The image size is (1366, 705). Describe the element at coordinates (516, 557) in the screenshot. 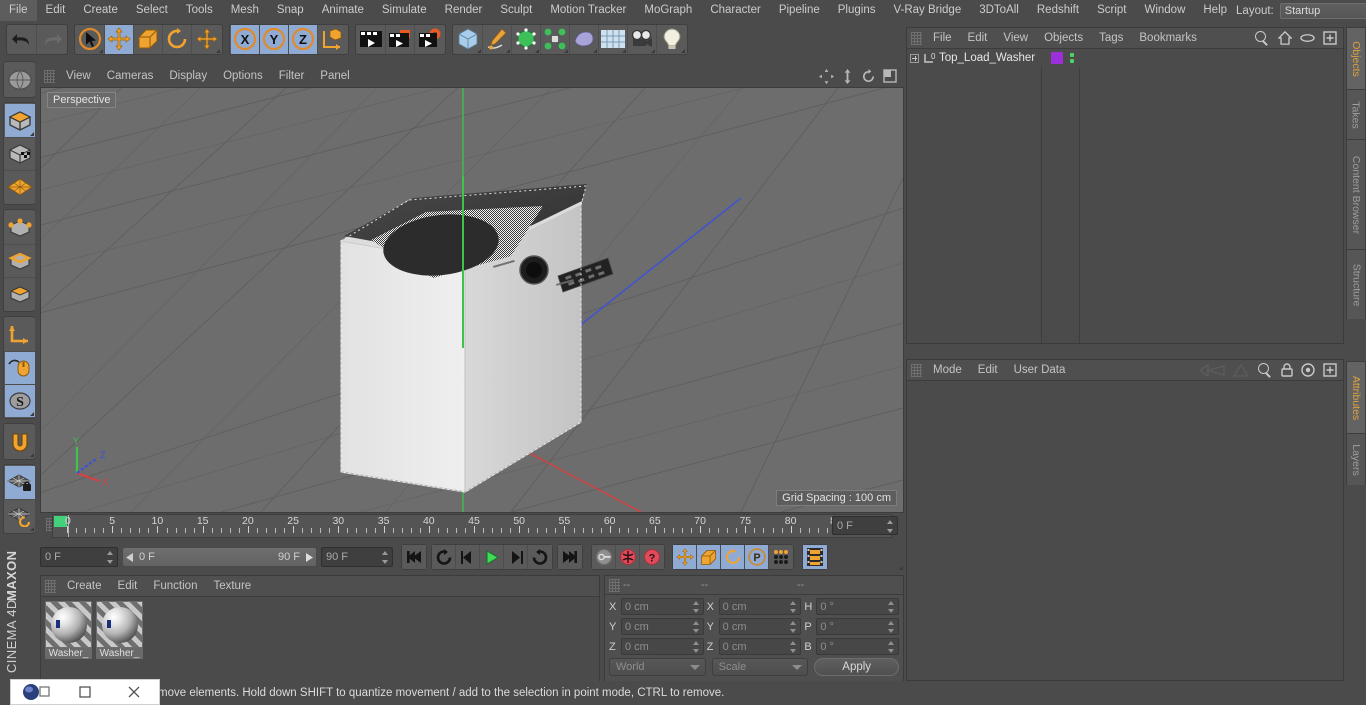

I see `play-forwards-button` at that location.